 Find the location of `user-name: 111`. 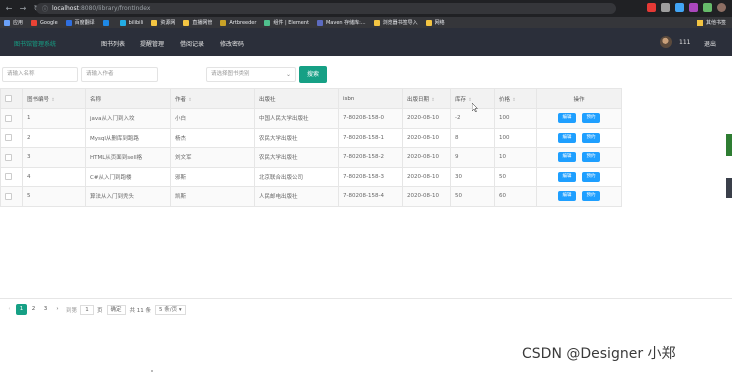

user-name: 111 is located at coordinates (684, 42).